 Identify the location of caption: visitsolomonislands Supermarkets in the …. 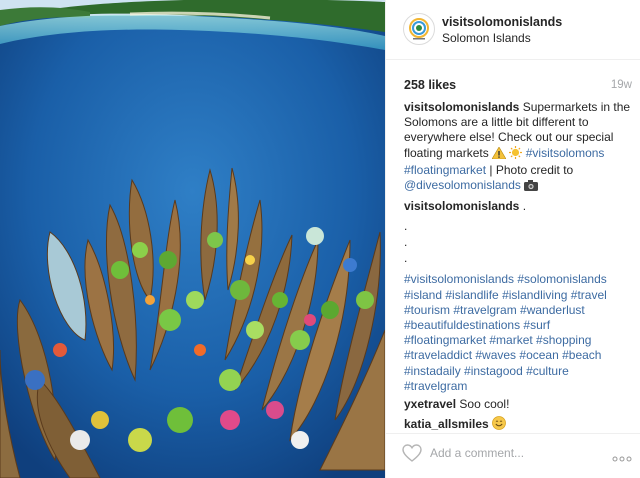
(519, 147).